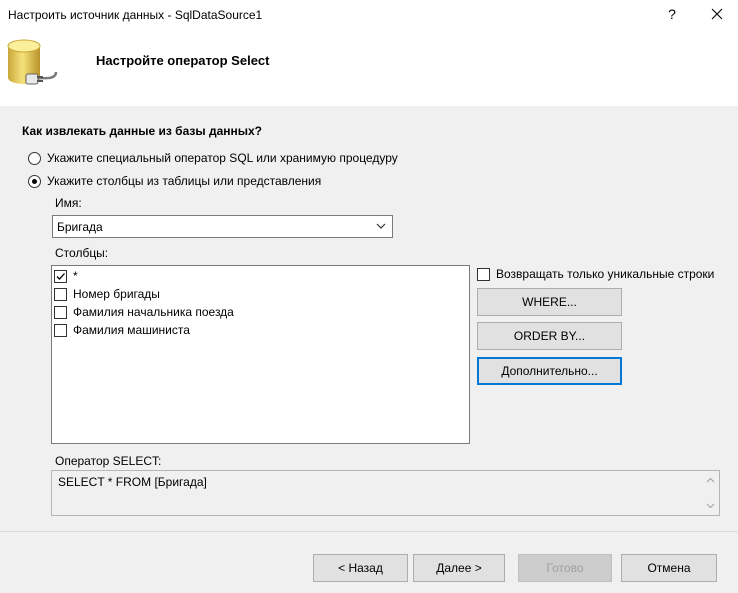 The image size is (738, 593). I want to click on select-statement-text: SELECT * FROM [Бригада], so click(132, 482).